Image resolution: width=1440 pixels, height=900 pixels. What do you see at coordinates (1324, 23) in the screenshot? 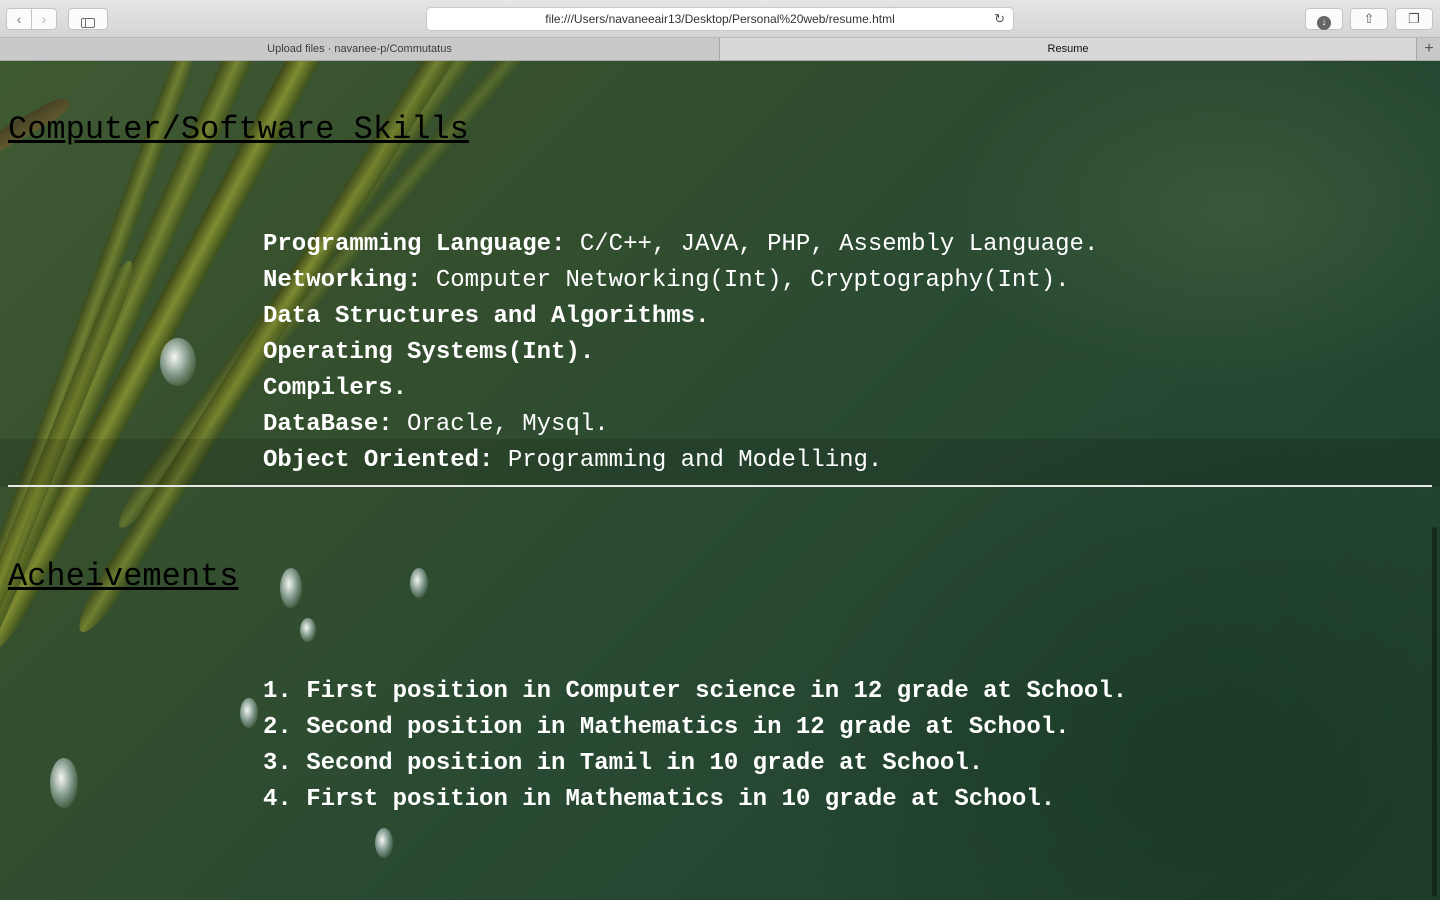
I see `download-icon: ↓` at bounding box center [1324, 23].